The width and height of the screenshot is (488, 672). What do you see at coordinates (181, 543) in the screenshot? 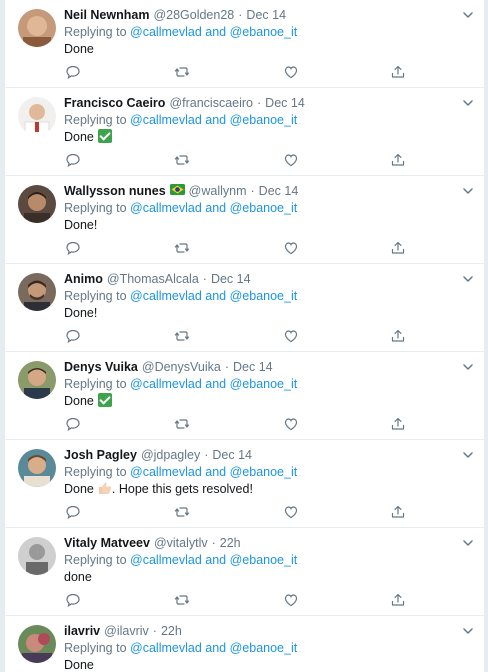
I see `user-handle: @vitalytlv` at bounding box center [181, 543].